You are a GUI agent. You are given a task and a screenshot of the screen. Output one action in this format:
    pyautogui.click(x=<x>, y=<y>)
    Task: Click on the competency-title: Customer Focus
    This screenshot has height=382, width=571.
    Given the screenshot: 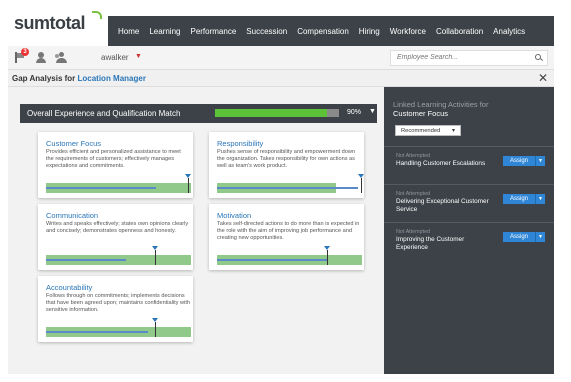 What is the action you would take?
    pyautogui.click(x=73, y=143)
    